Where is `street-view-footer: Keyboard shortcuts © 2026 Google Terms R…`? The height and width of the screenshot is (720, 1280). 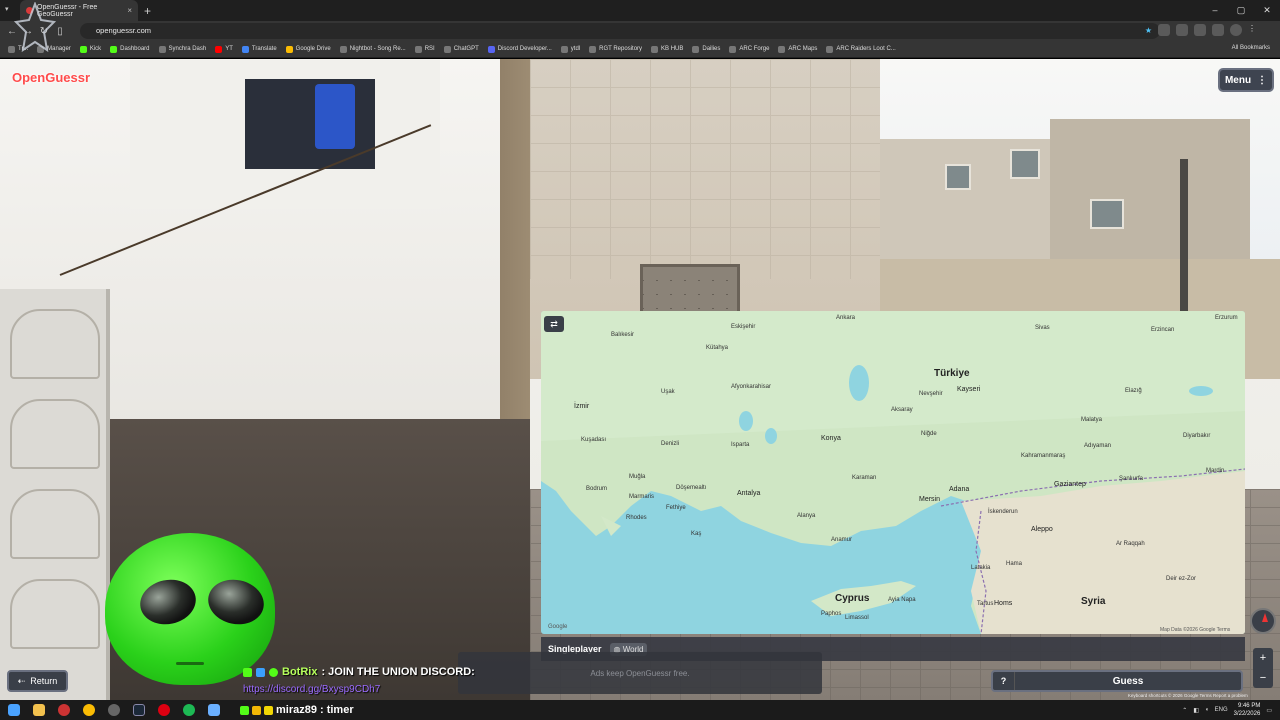
street-view-footer: Keyboard shortcuts © 2026 Google Terms R… is located at coordinates (1188, 695).